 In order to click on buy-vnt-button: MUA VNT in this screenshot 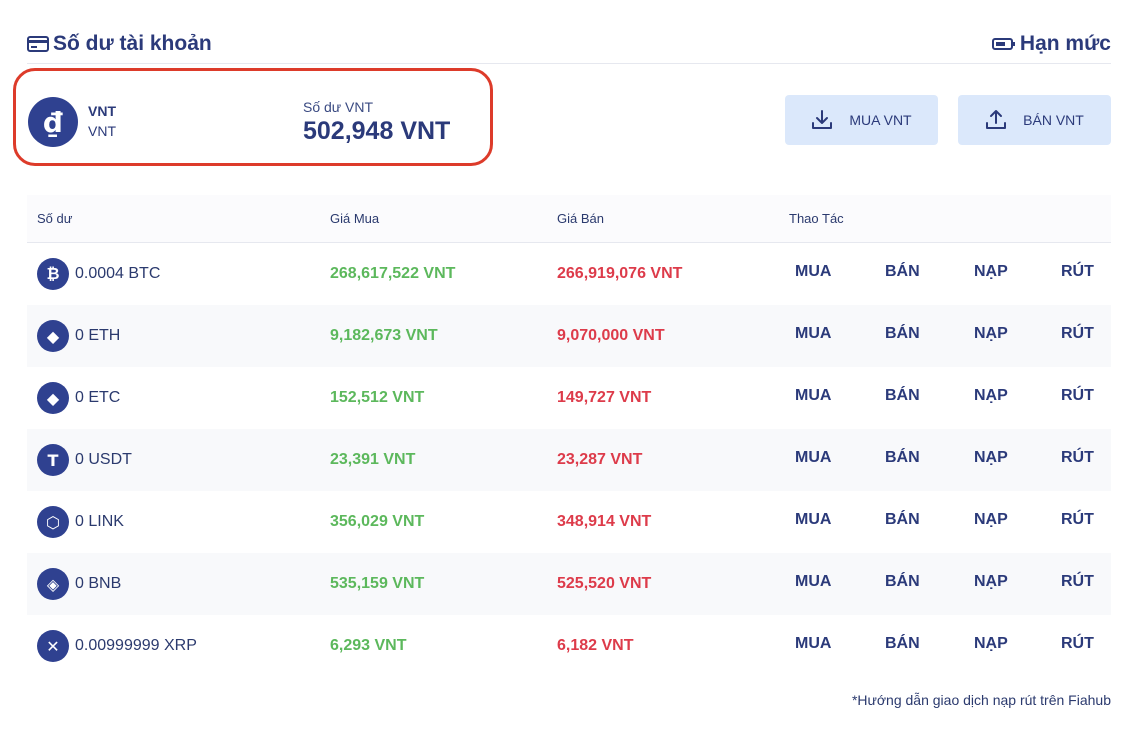, I will do `click(861, 120)`.